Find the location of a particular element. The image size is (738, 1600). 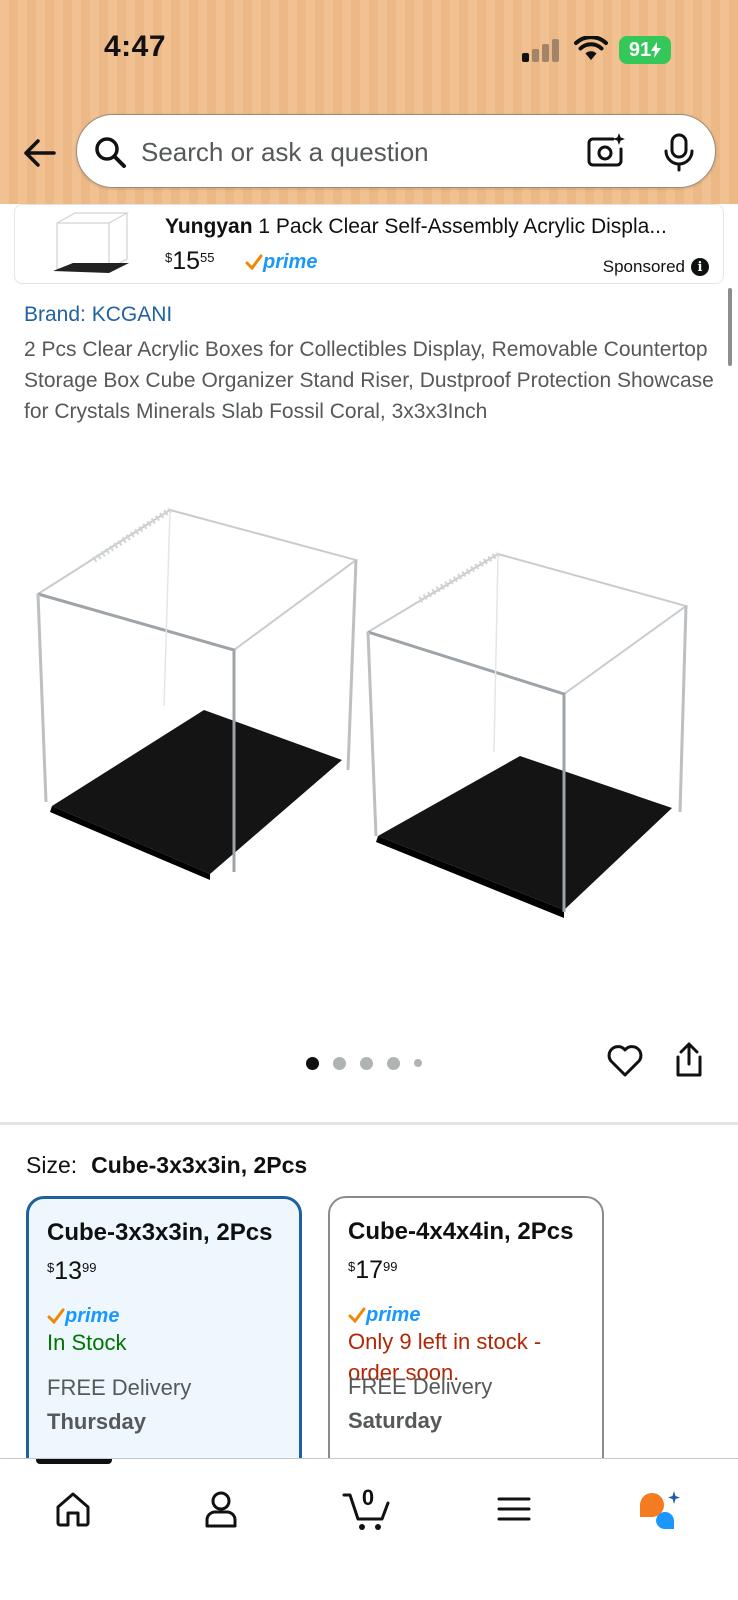

search-icon is located at coordinates (110, 152).